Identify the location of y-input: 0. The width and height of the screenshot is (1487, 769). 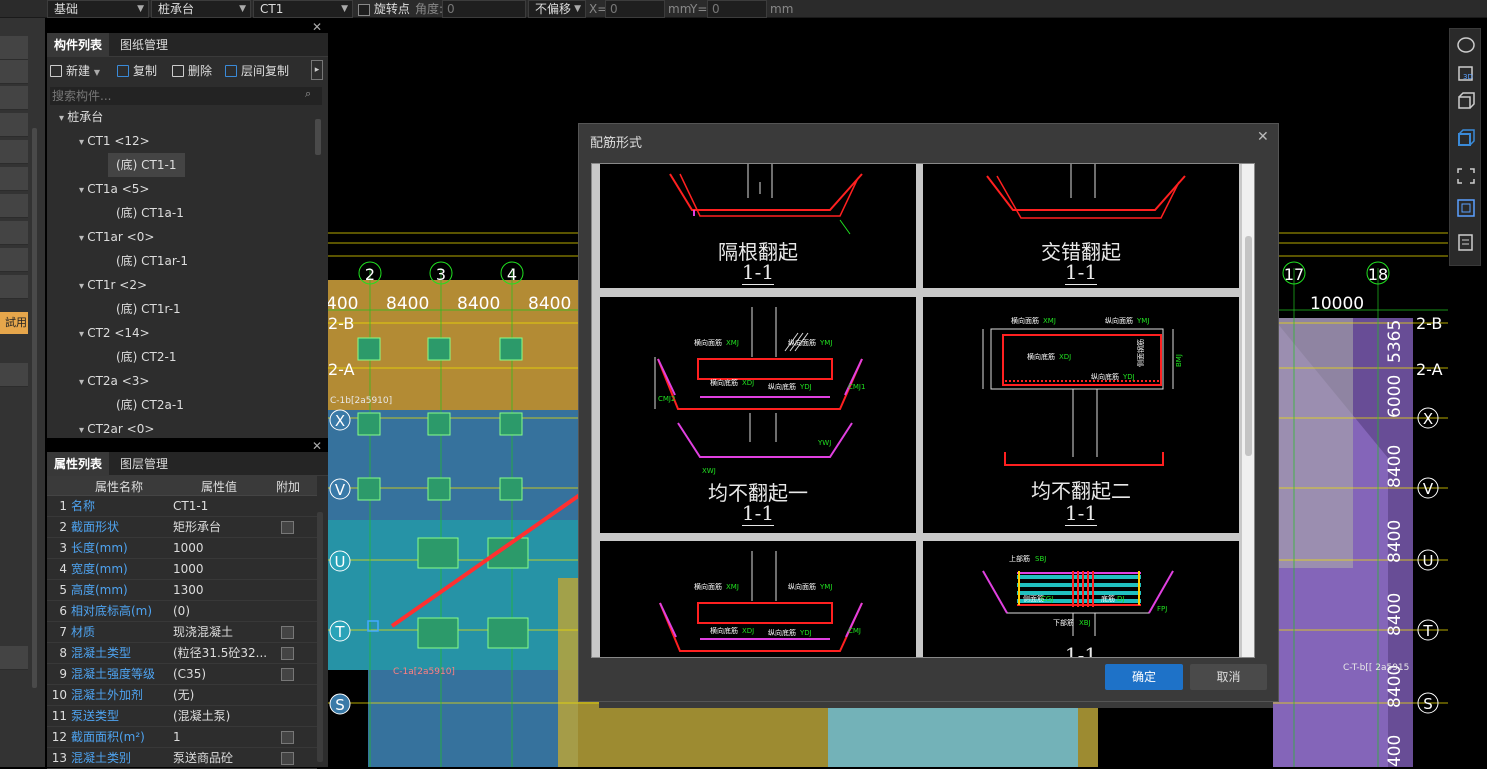
(737, 9).